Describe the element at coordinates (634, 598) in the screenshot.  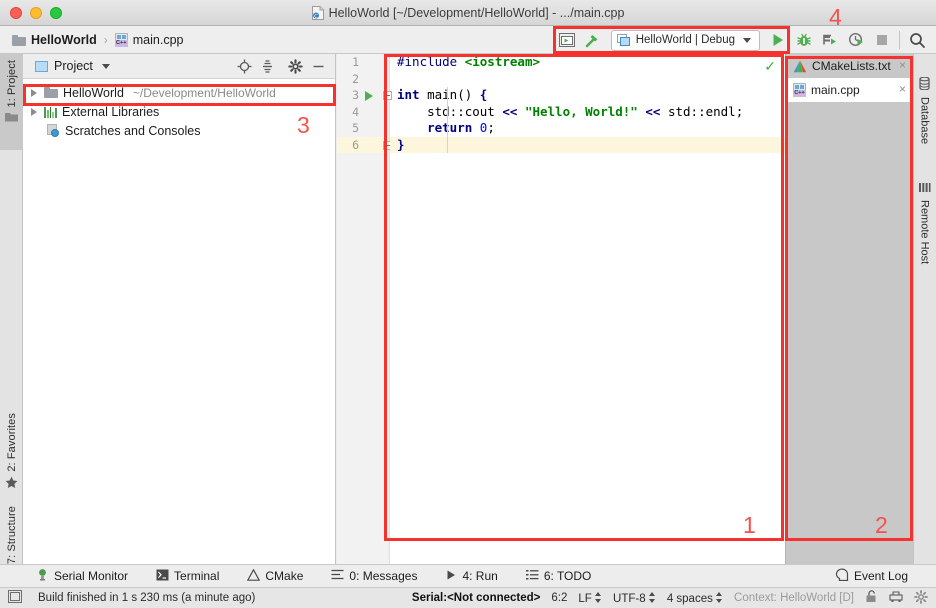
I see `encoding-selector: UTF-8` at that location.